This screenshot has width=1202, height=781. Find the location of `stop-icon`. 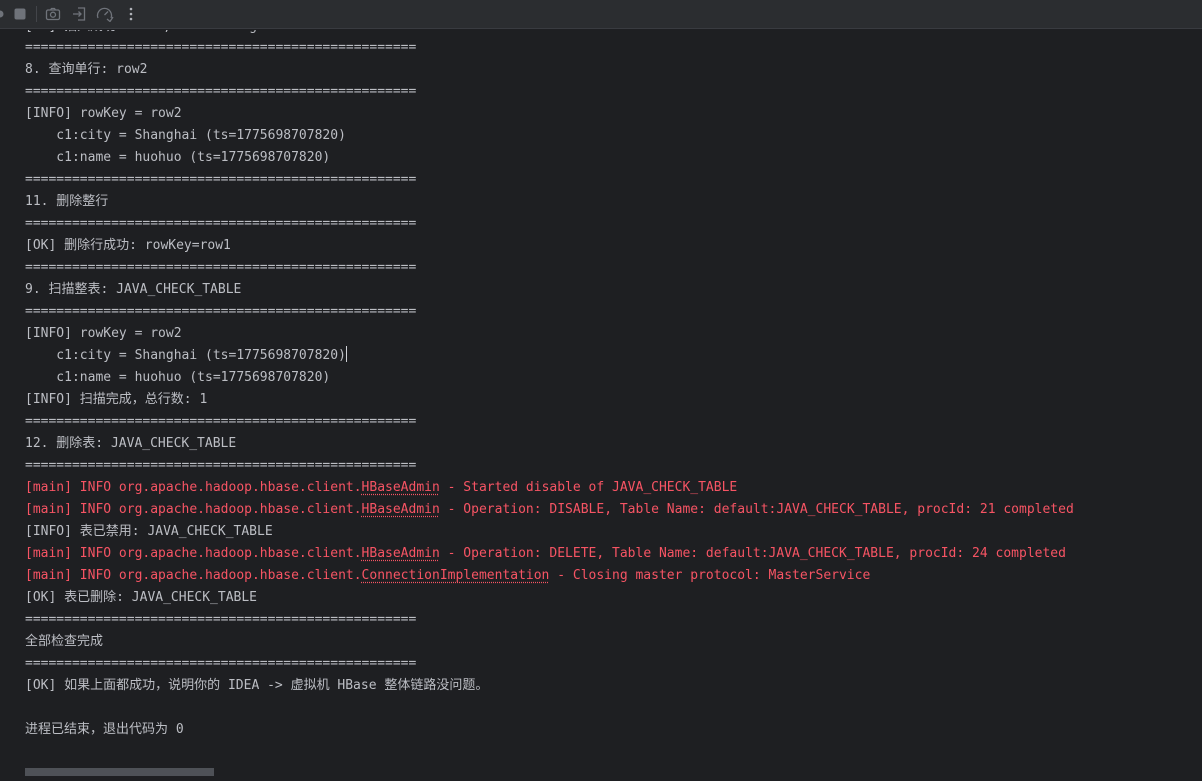

stop-icon is located at coordinates (20, 14).